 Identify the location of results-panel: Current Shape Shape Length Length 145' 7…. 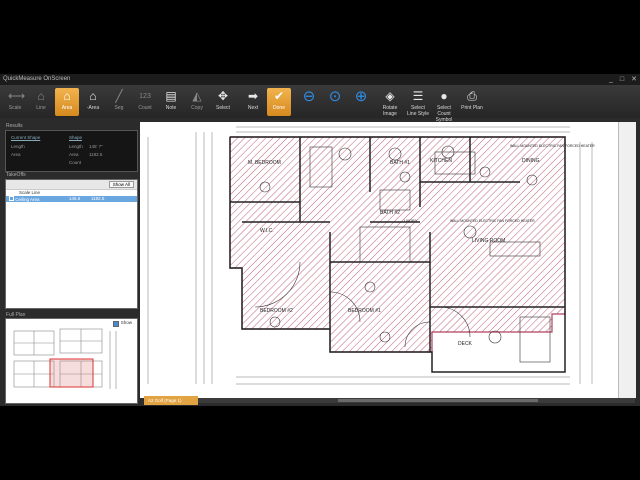
(71, 151).